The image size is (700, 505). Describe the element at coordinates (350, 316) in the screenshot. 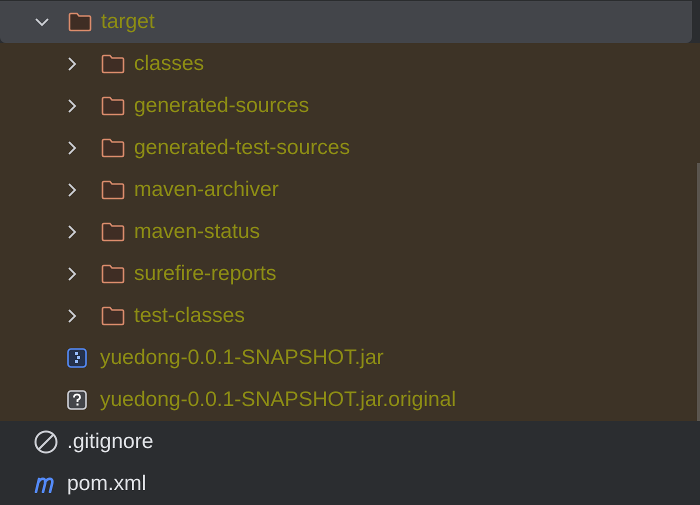

I see `excluded-tree-row: test-classes` at that location.